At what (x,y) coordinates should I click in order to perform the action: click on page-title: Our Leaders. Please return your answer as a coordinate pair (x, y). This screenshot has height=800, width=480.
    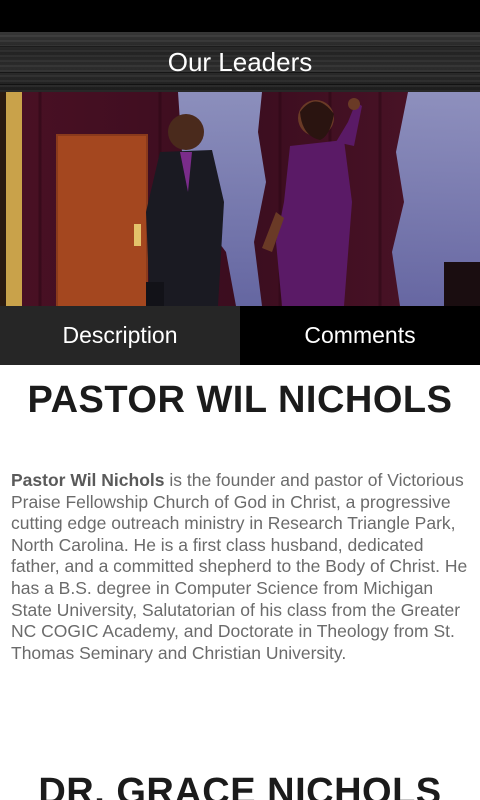
    Looking at the image, I should click on (240, 61).